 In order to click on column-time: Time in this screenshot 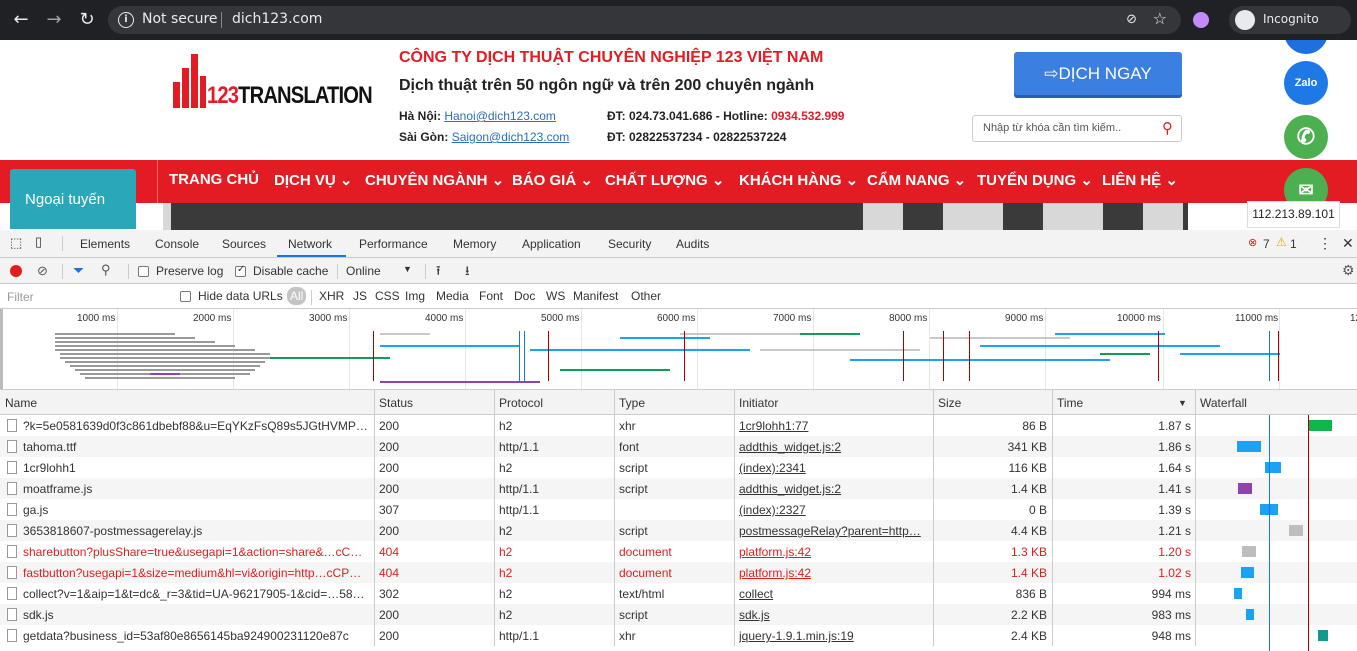, I will do `click(1070, 403)`.